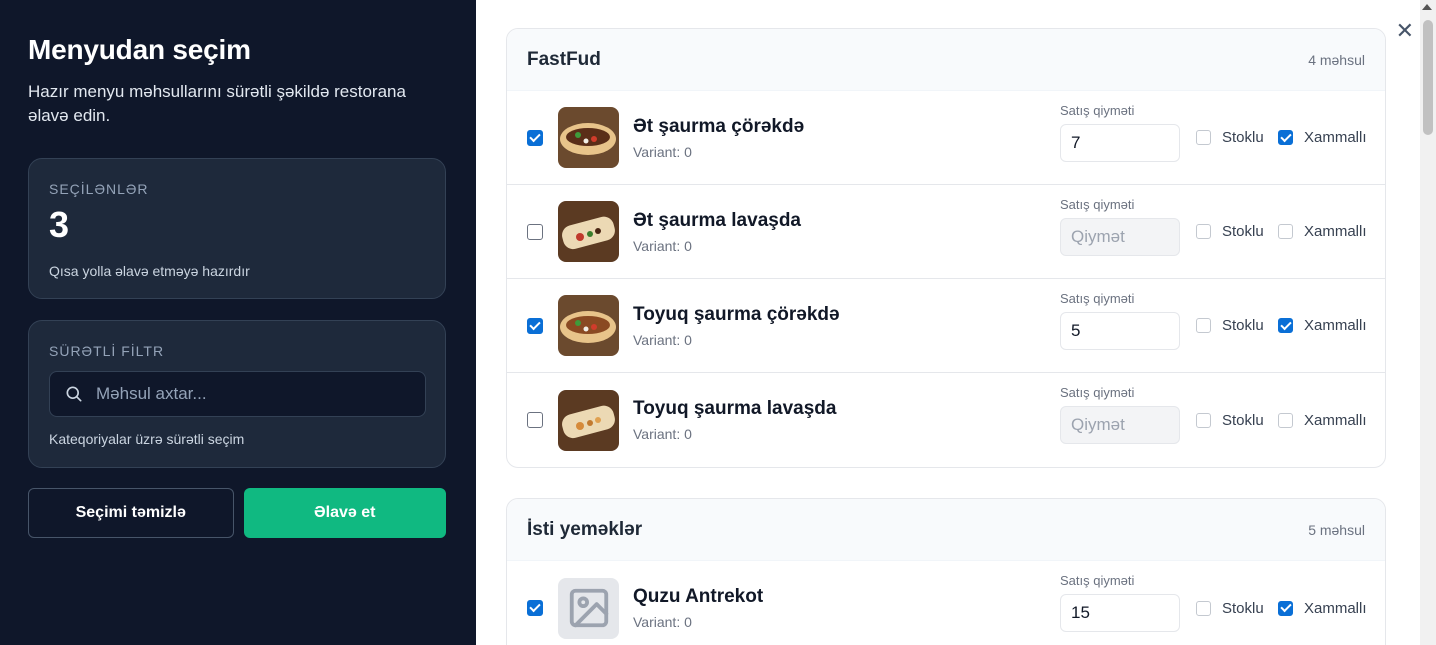 The width and height of the screenshot is (1436, 645). I want to click on category-header: İsti yeməklər 5 məhsul, so click(946, 530).